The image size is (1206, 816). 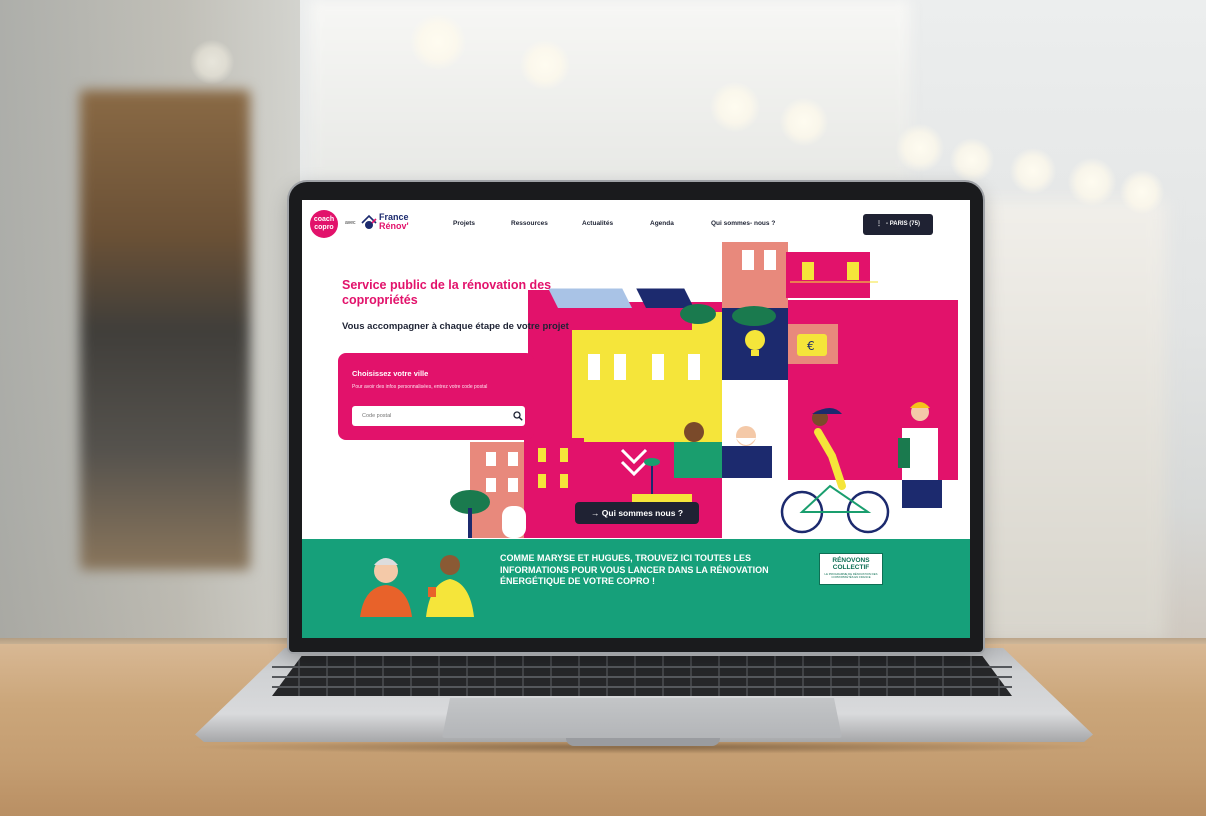 What do you see at coordinates (369, 221) in the screenshot?
I see `france-renov-house-icon` at bounding box center [369, 221].